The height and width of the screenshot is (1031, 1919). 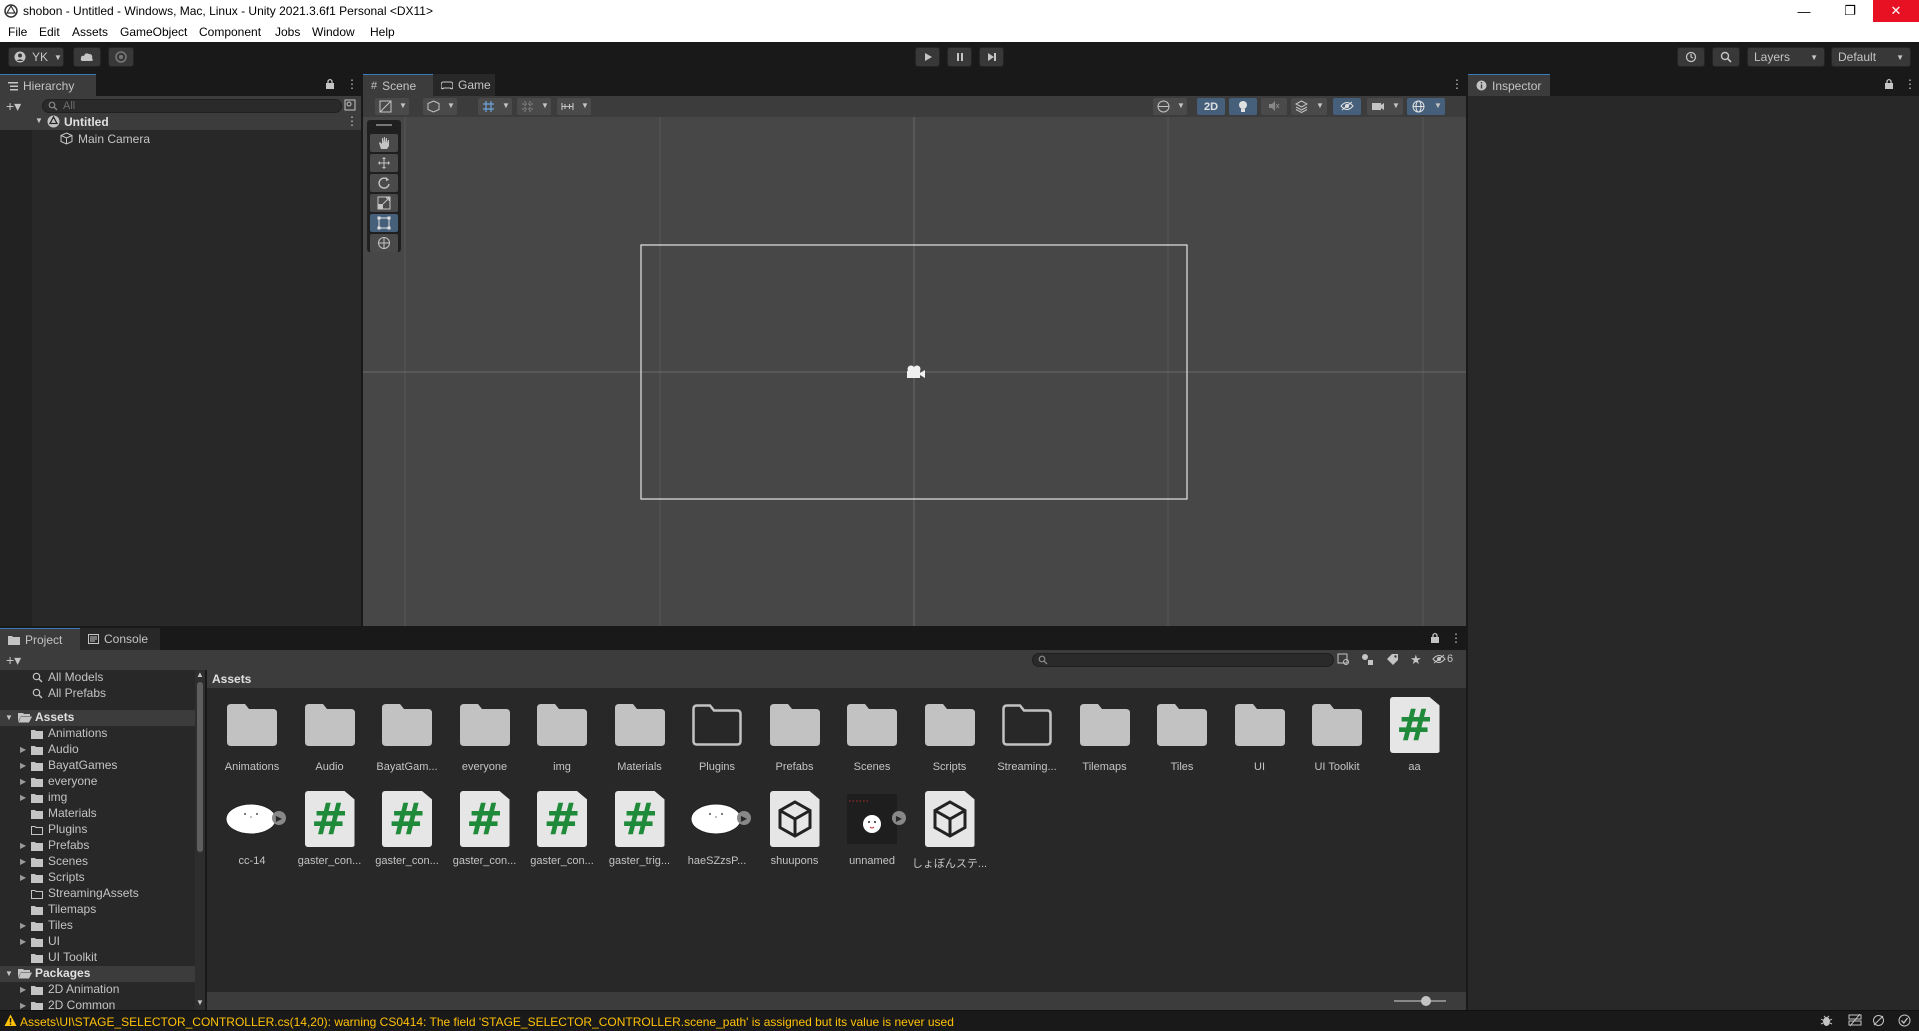 What do you see at coordinates (97, 718) in the screenshot?
I see `tree-folder-assets: ▼ Assets` at bounding box center [97, 718].